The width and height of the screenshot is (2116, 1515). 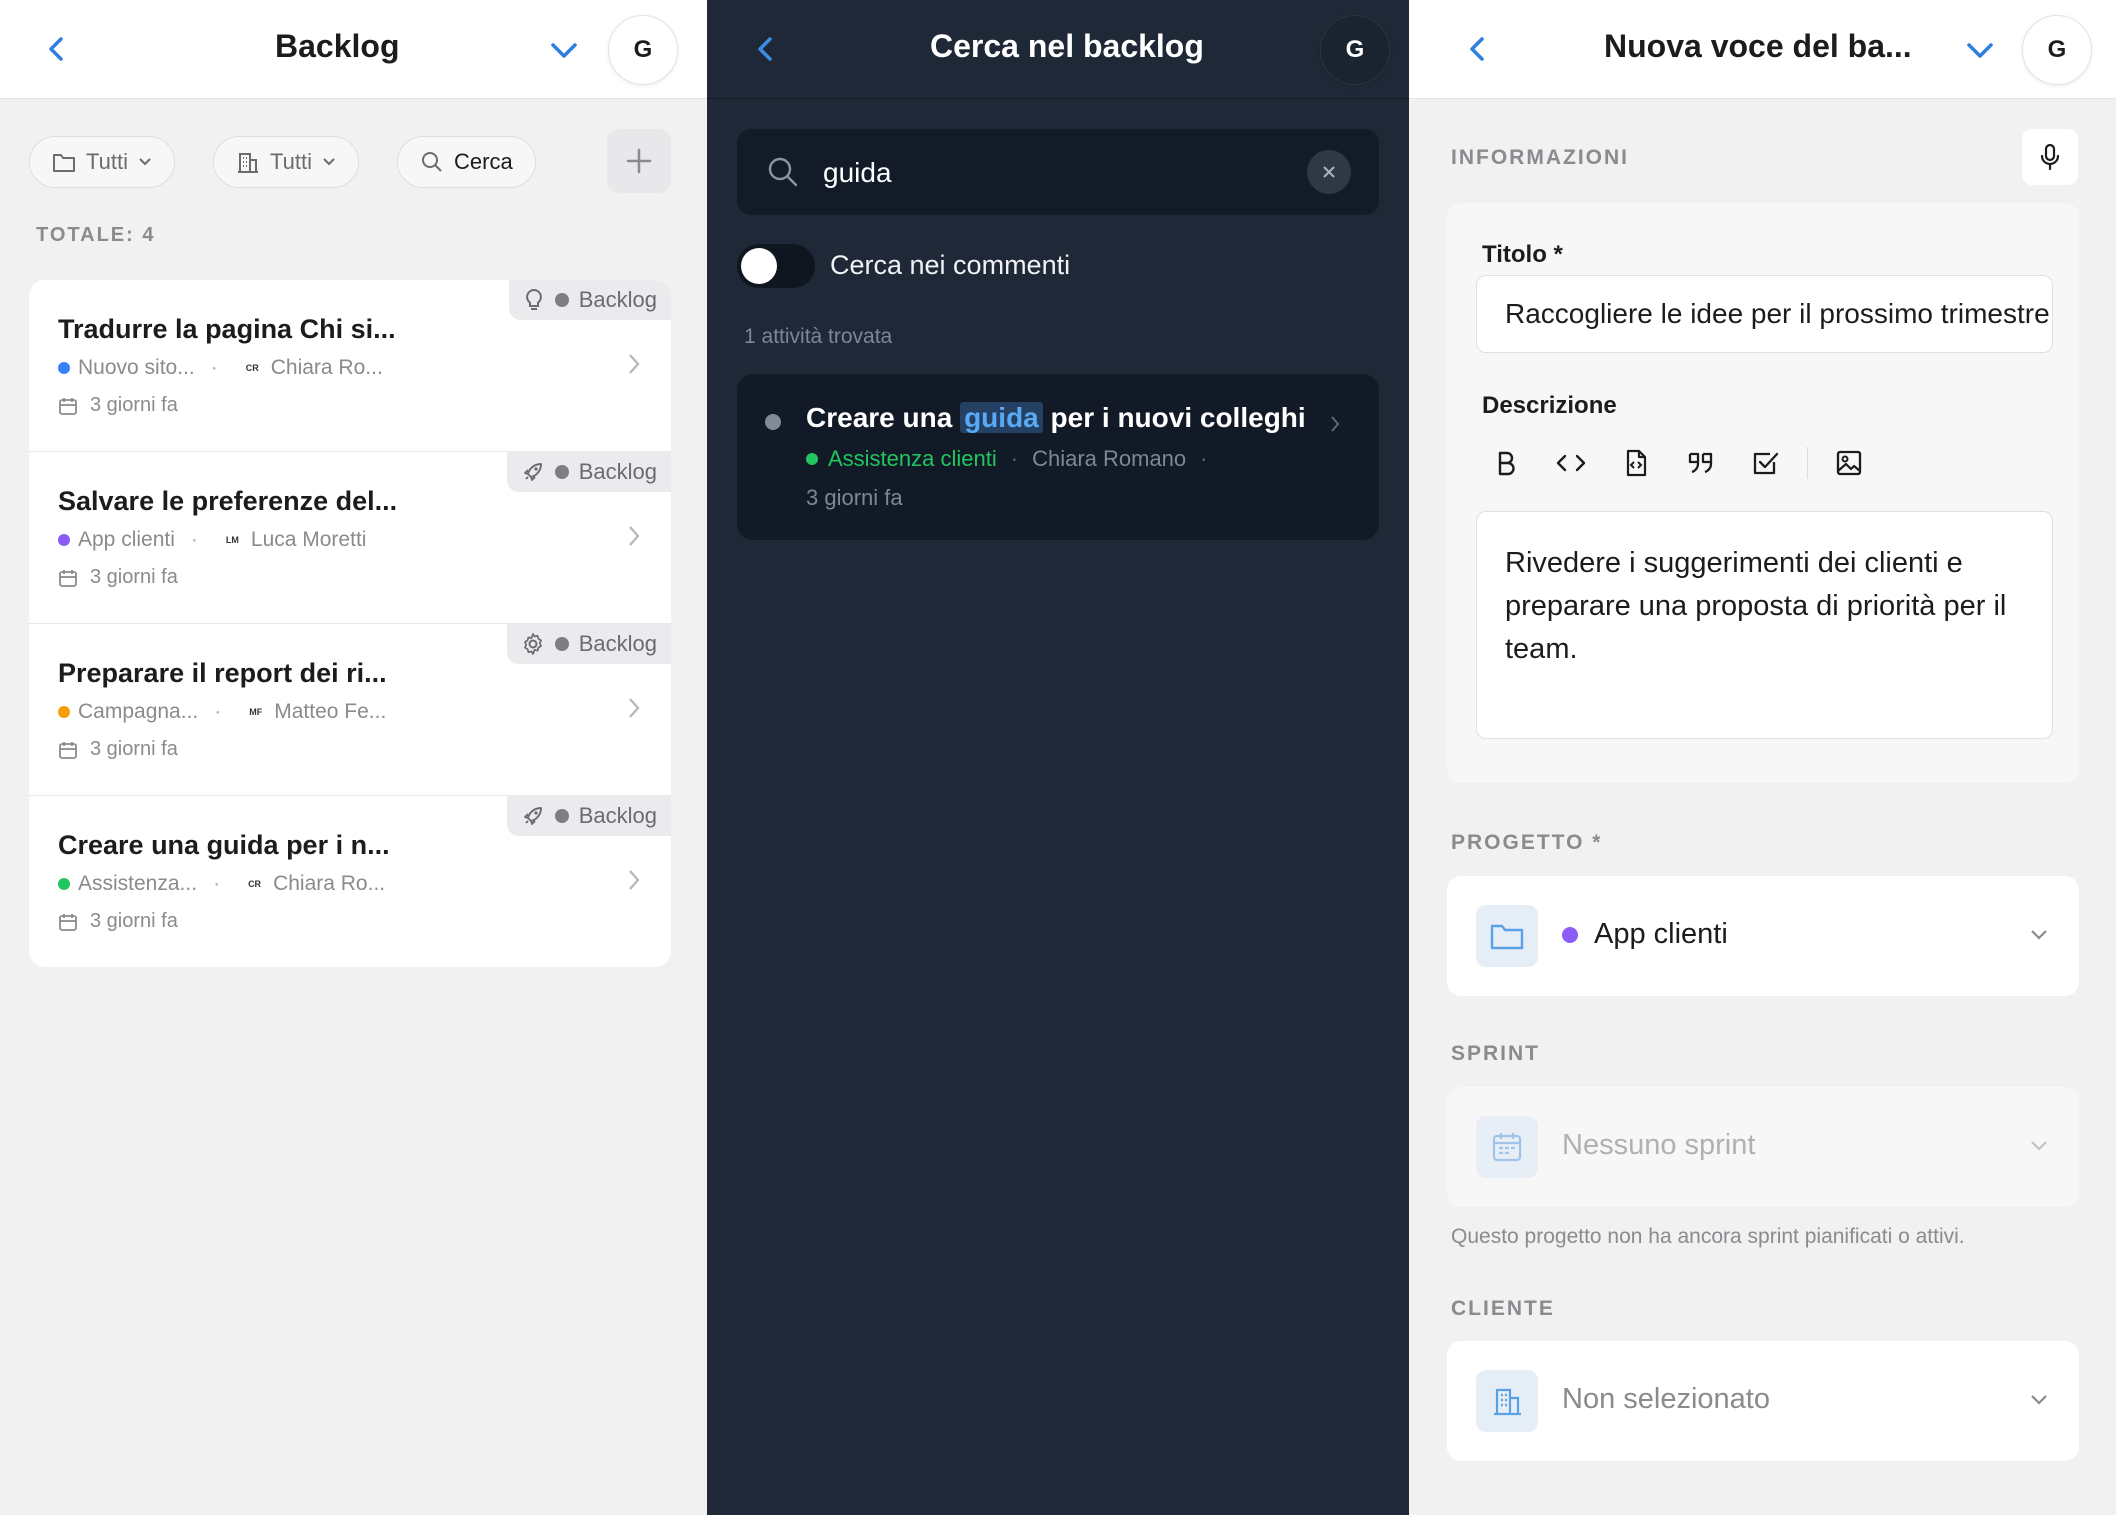 I want to click on item-date: 3 giorni fa, so click(x=118, y=405).